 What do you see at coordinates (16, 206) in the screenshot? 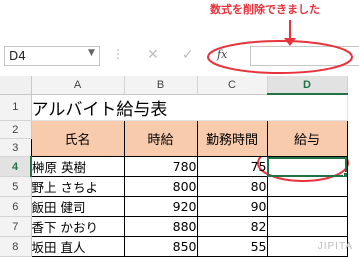
I see `row-header-6: 6` at bounding box center [16, 206].